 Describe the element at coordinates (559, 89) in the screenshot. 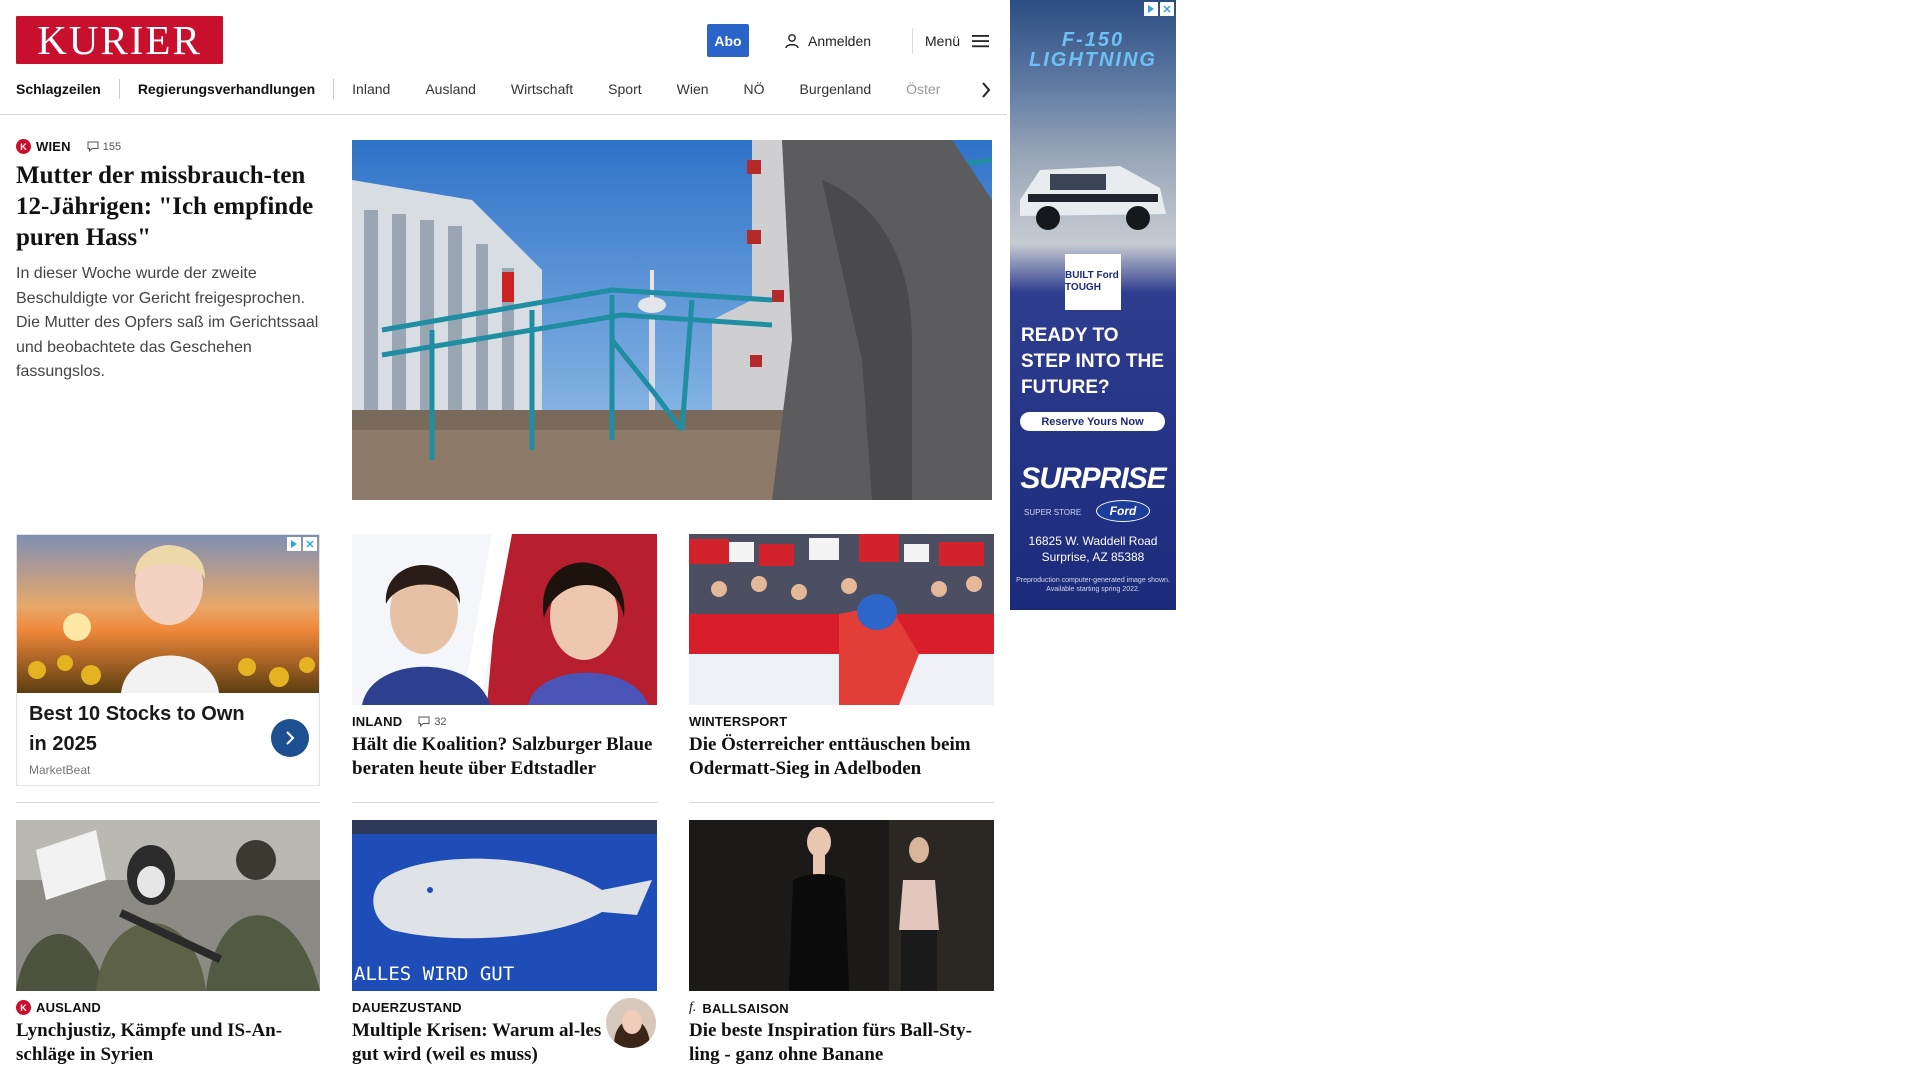

I see `nav-item-wirtschaft: Wirtschaft` at that location.